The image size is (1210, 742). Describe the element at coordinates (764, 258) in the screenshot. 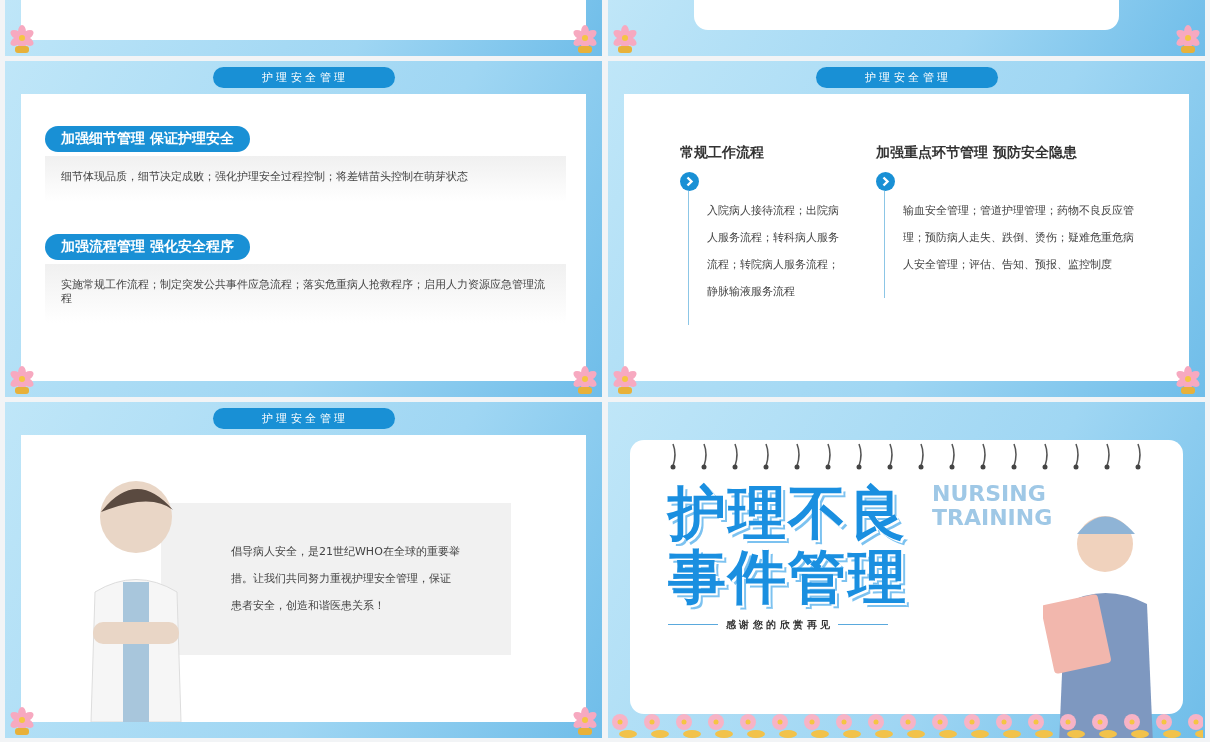

I see `column-text: 入院病人接待流程；出院病人服务流程；转科病人服务流程；转院病人服务流程；静脉输液服务流程` at that location.